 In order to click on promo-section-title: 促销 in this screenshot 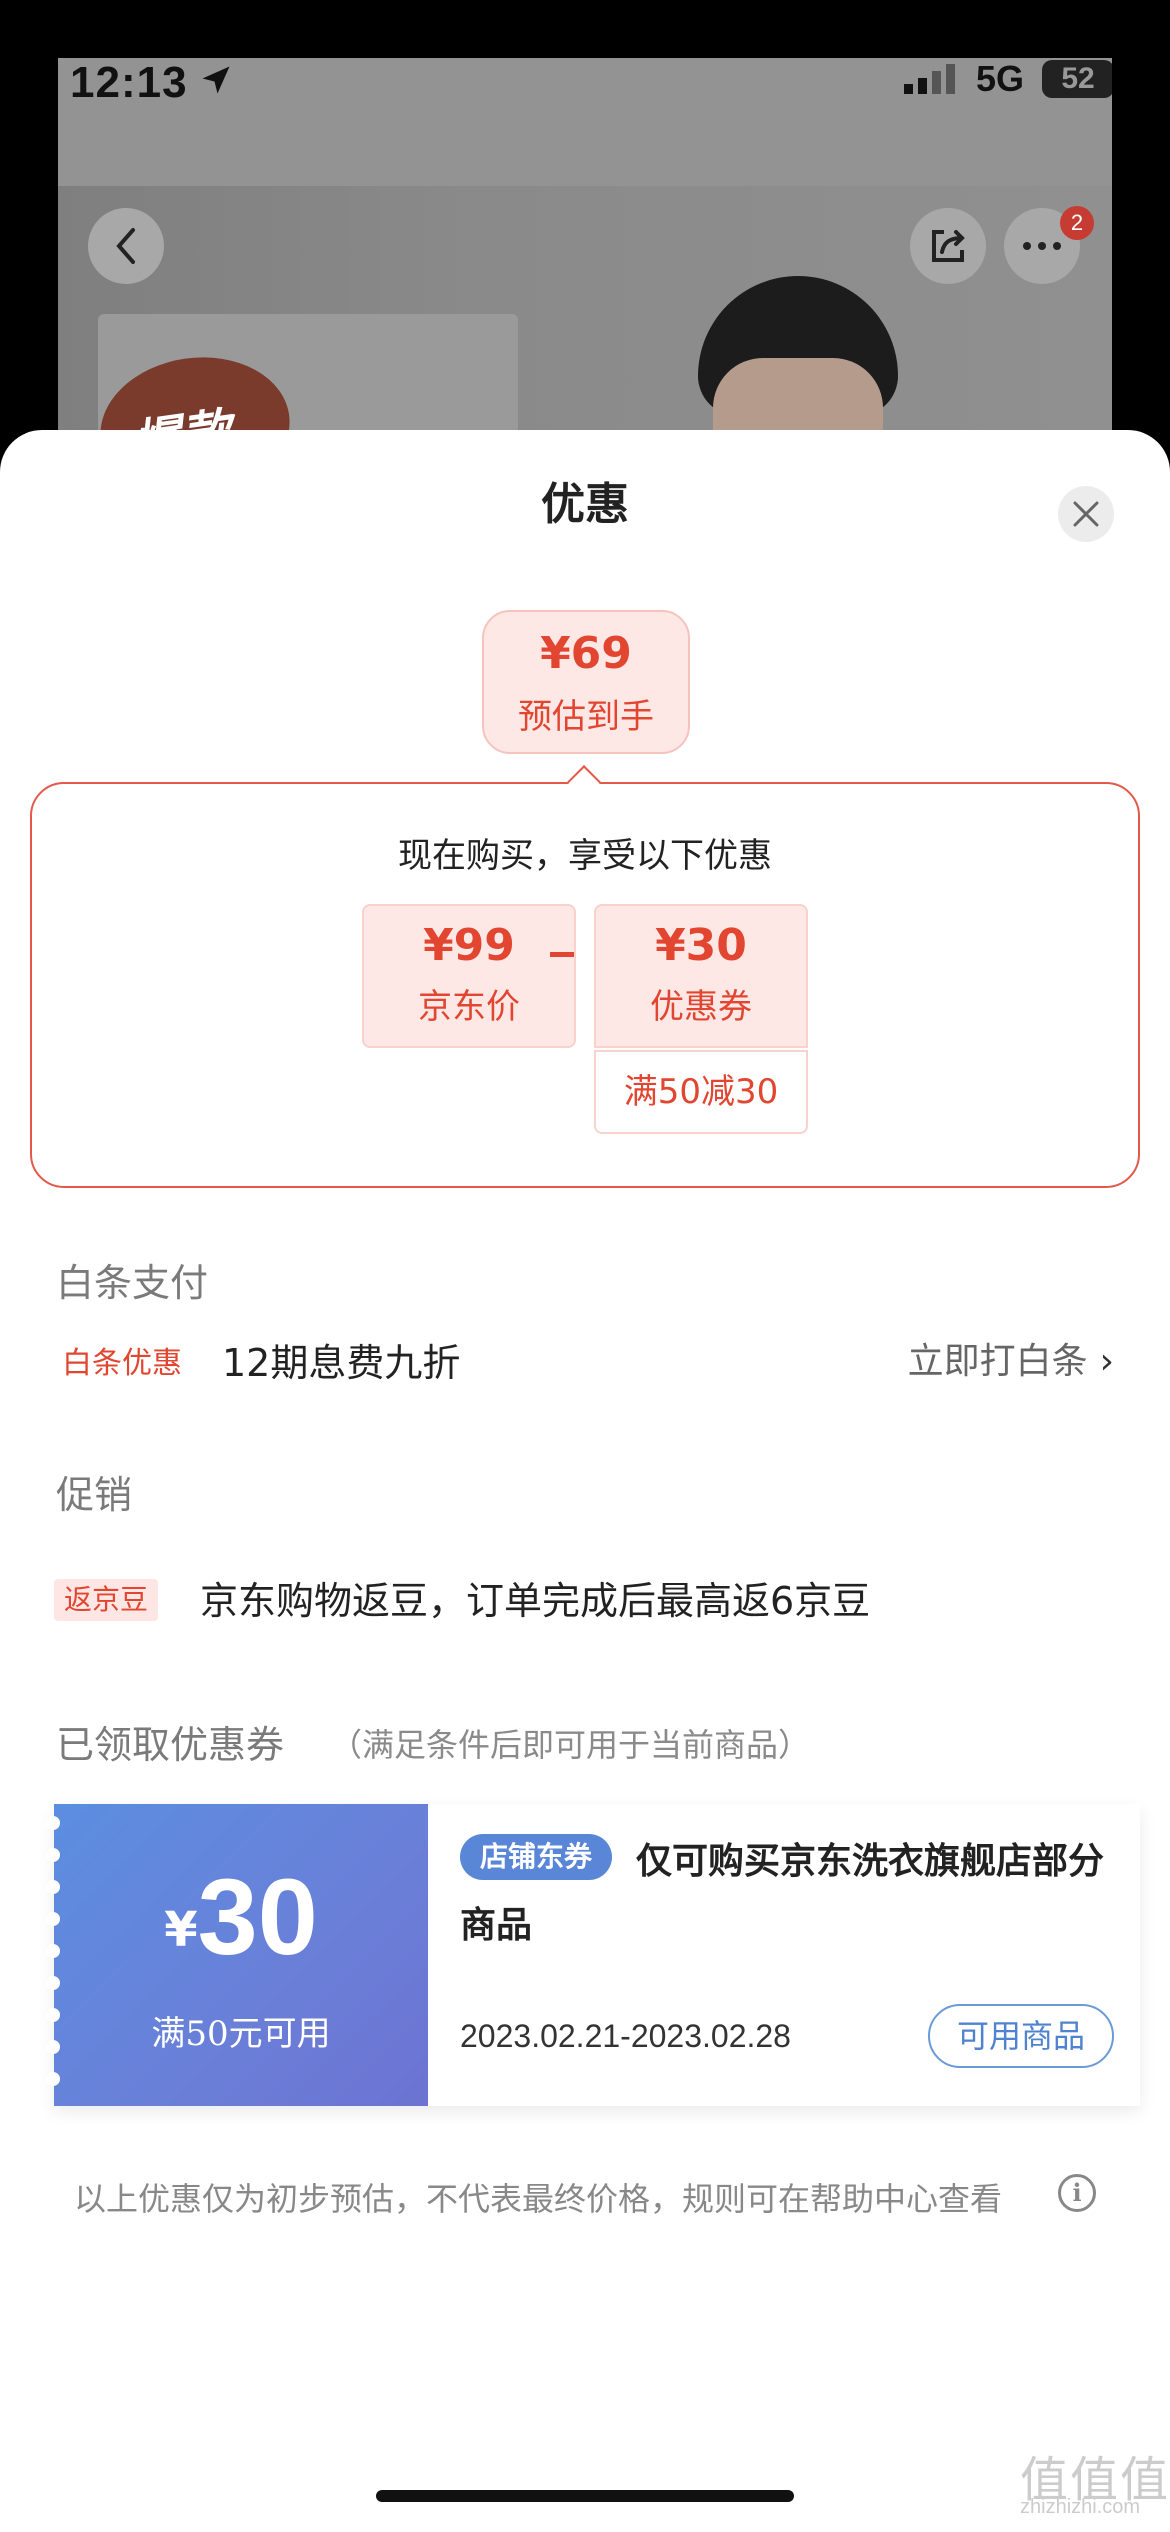, I will do `click(94, 1495)`.